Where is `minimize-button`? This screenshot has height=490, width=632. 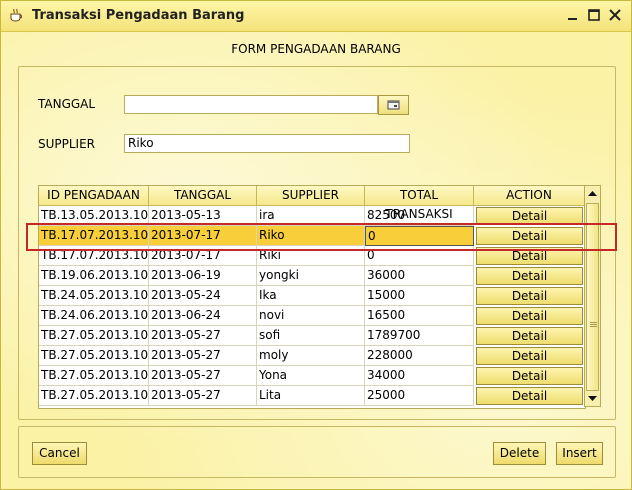
minimize-button is located at coordinates (573, 15).